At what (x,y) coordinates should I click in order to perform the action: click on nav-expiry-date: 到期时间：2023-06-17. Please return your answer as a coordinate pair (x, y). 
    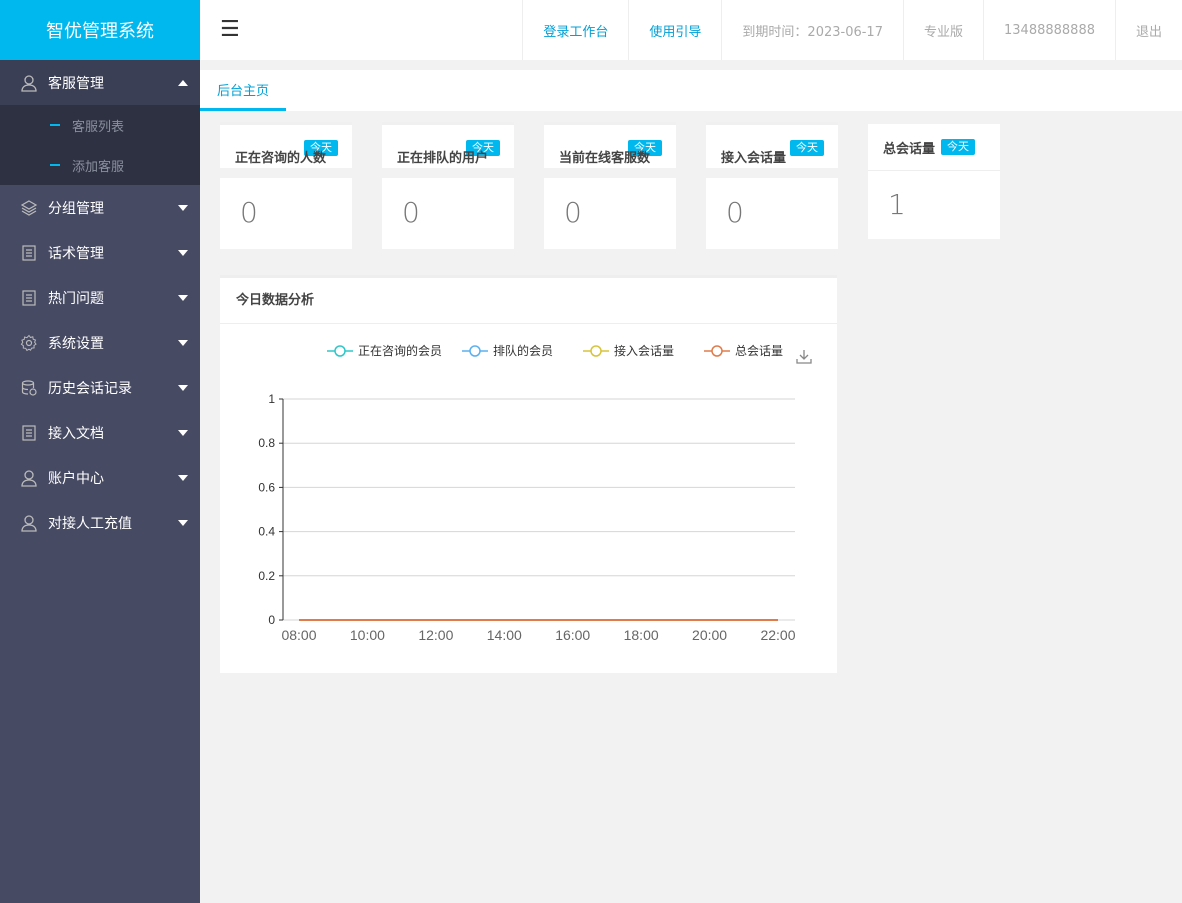
    Looking at the image, I should click on (812, 30).